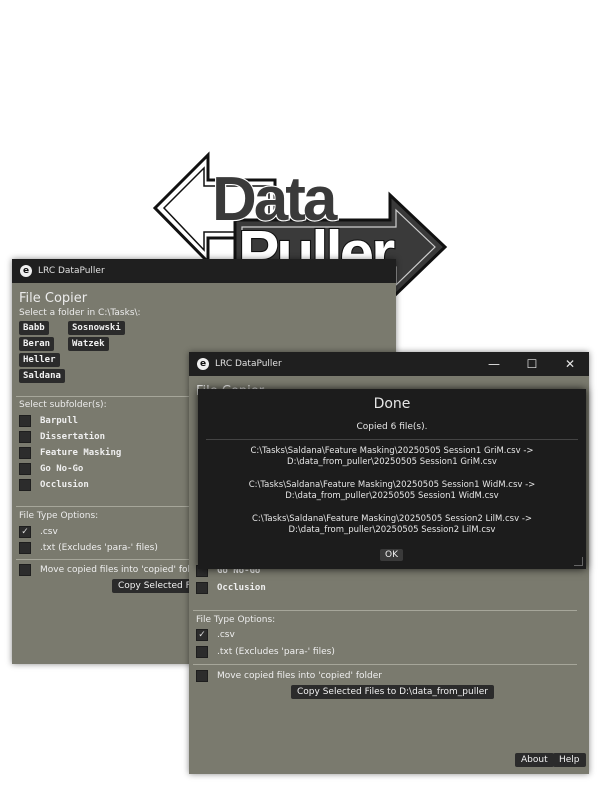 The image size is (600, 800). Describe the element at coordinates (578, 561) in the screenshot. I see `resize-grip-icon` at that location.